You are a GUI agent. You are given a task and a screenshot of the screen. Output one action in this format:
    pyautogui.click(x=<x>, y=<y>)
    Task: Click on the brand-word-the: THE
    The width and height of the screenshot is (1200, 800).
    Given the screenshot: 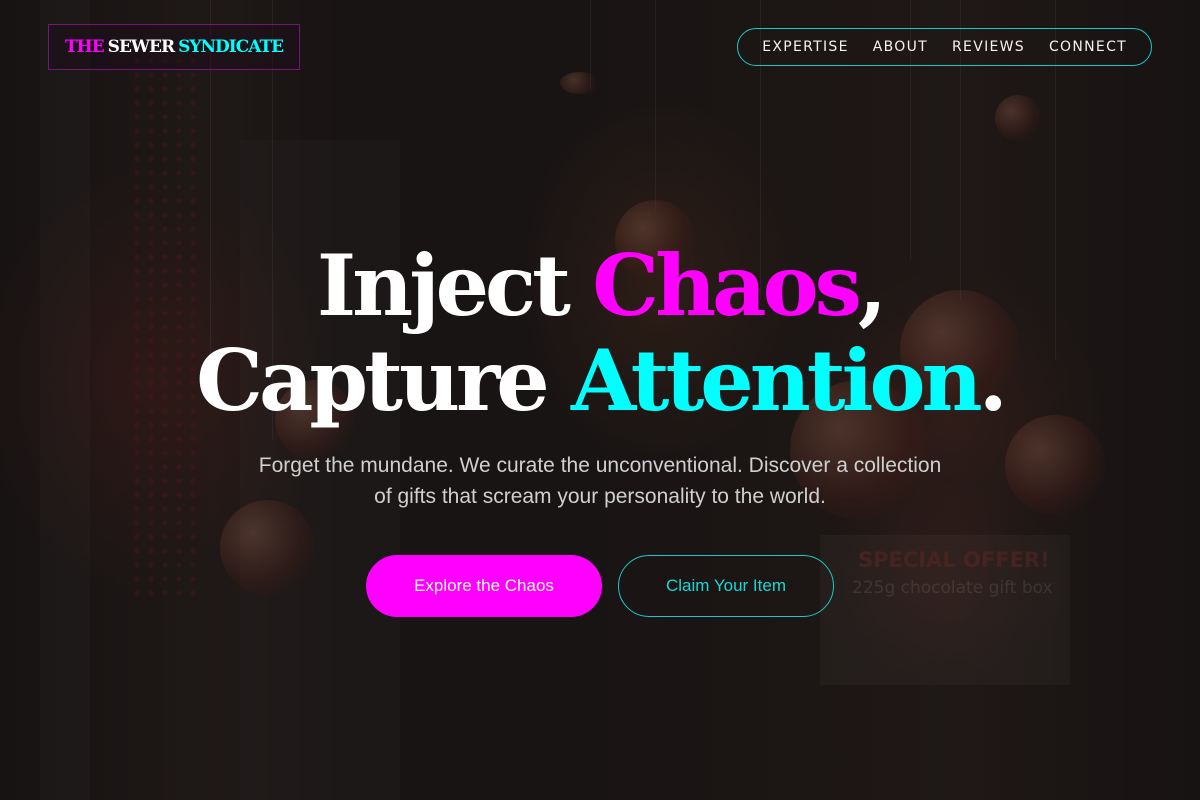 What is the action you would take?
    pyautogui.click(x=85, y=47)
    